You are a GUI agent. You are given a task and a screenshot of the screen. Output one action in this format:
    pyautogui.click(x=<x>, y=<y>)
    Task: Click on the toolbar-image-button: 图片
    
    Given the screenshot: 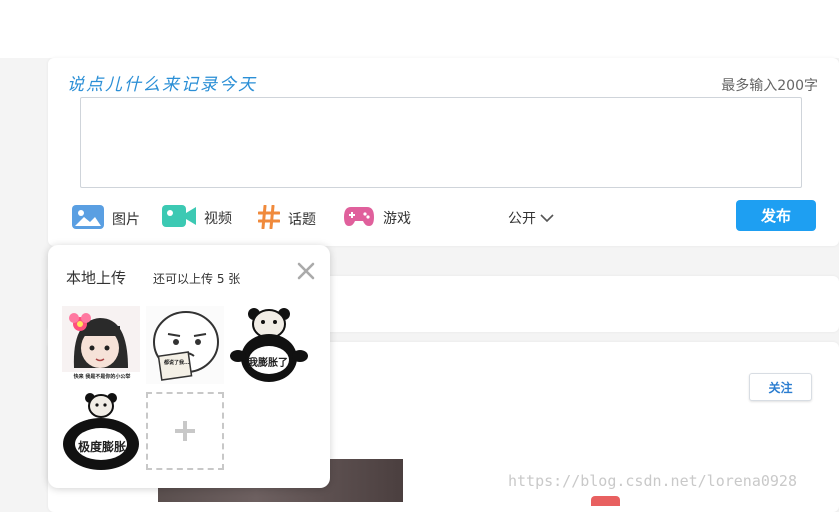 What is the action you would take?
    pyautogui.click(x=106, y=219)
    